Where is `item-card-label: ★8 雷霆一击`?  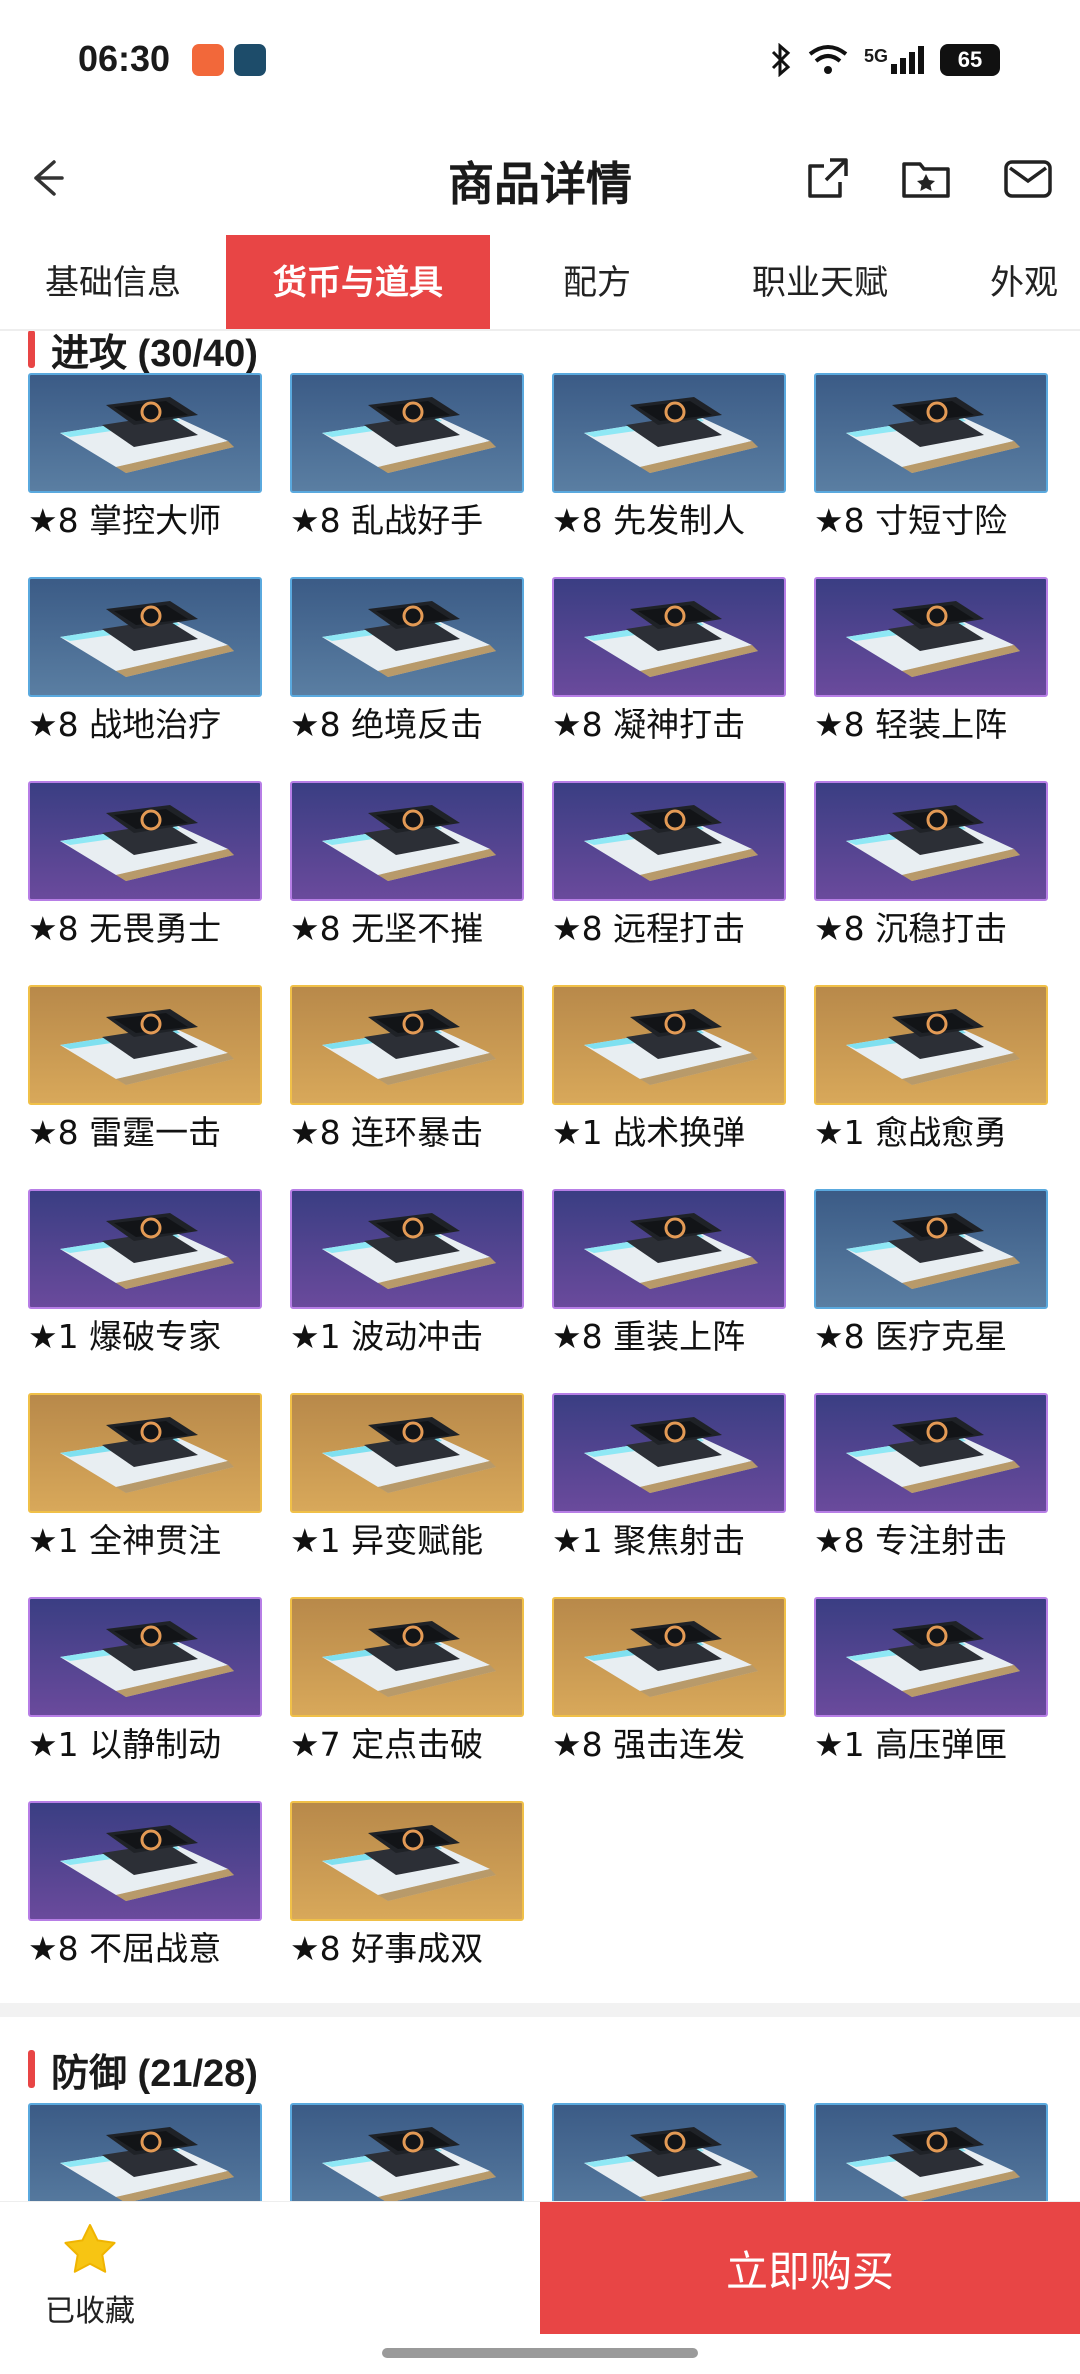 item-card-label: ★8 雷霆一击 is located at coordinates (125, 1132).